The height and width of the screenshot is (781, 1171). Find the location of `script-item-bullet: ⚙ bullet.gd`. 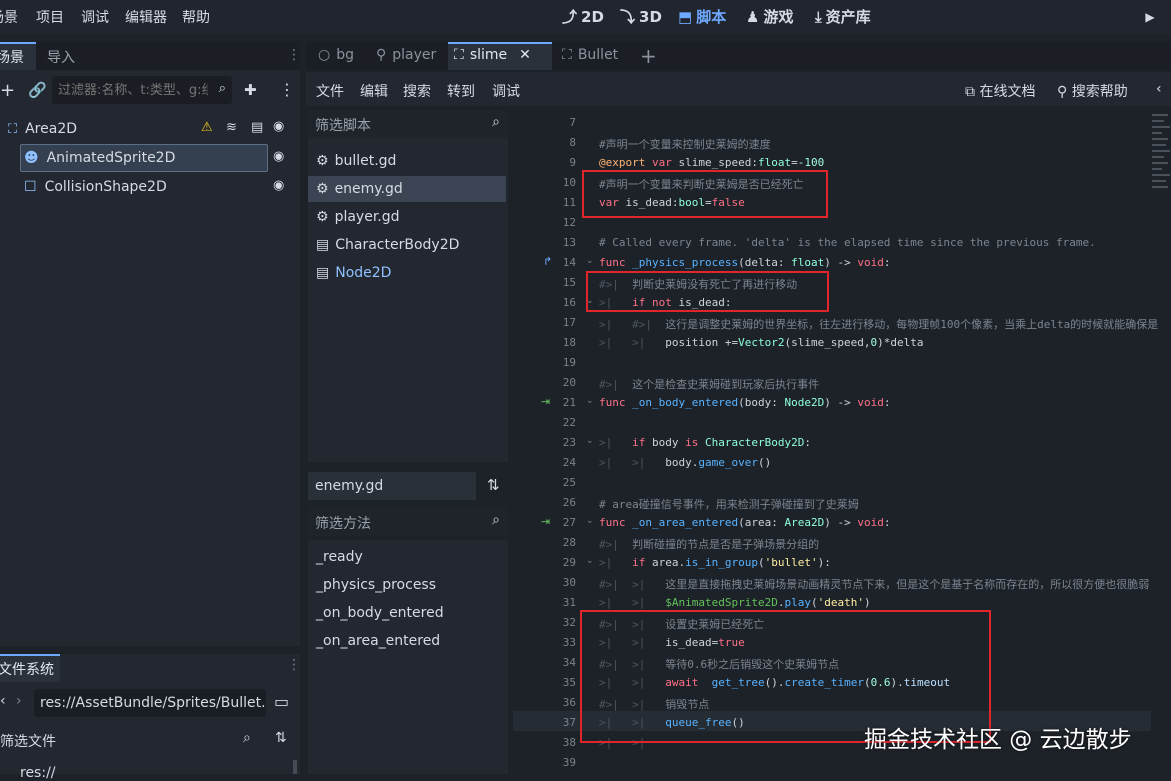

script-item-bullet: ⚙ bullet.gd is located at coordinates (407, 161).